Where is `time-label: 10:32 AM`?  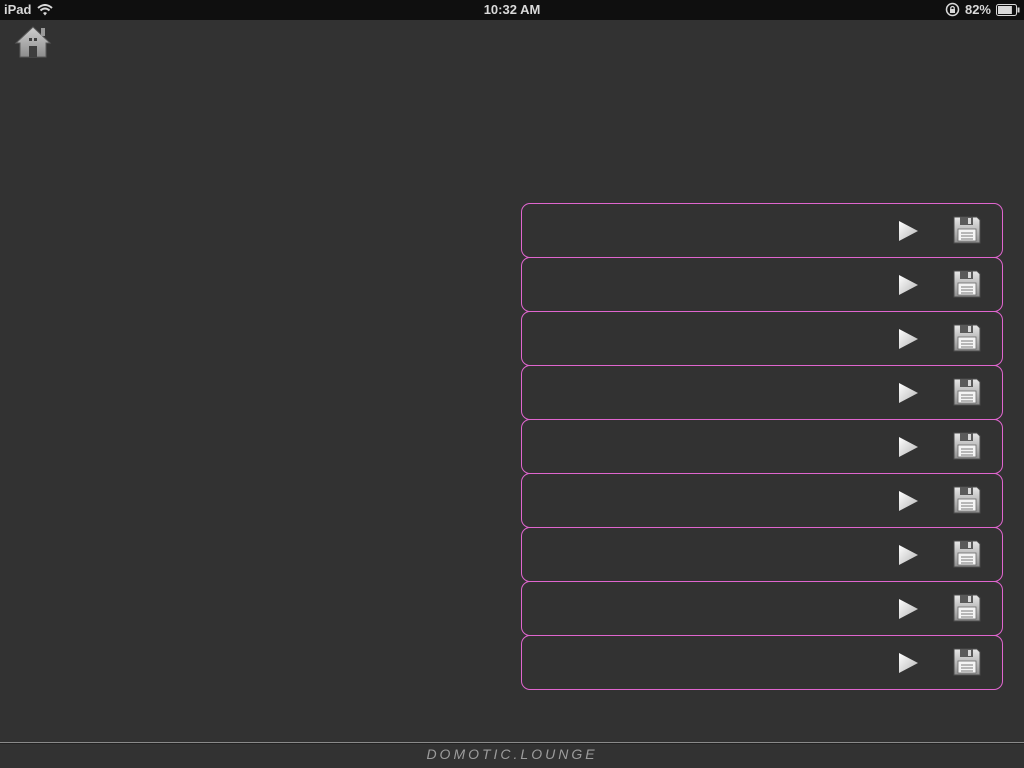
time-label: 10:32 AM is located at coordinates (512, 9).